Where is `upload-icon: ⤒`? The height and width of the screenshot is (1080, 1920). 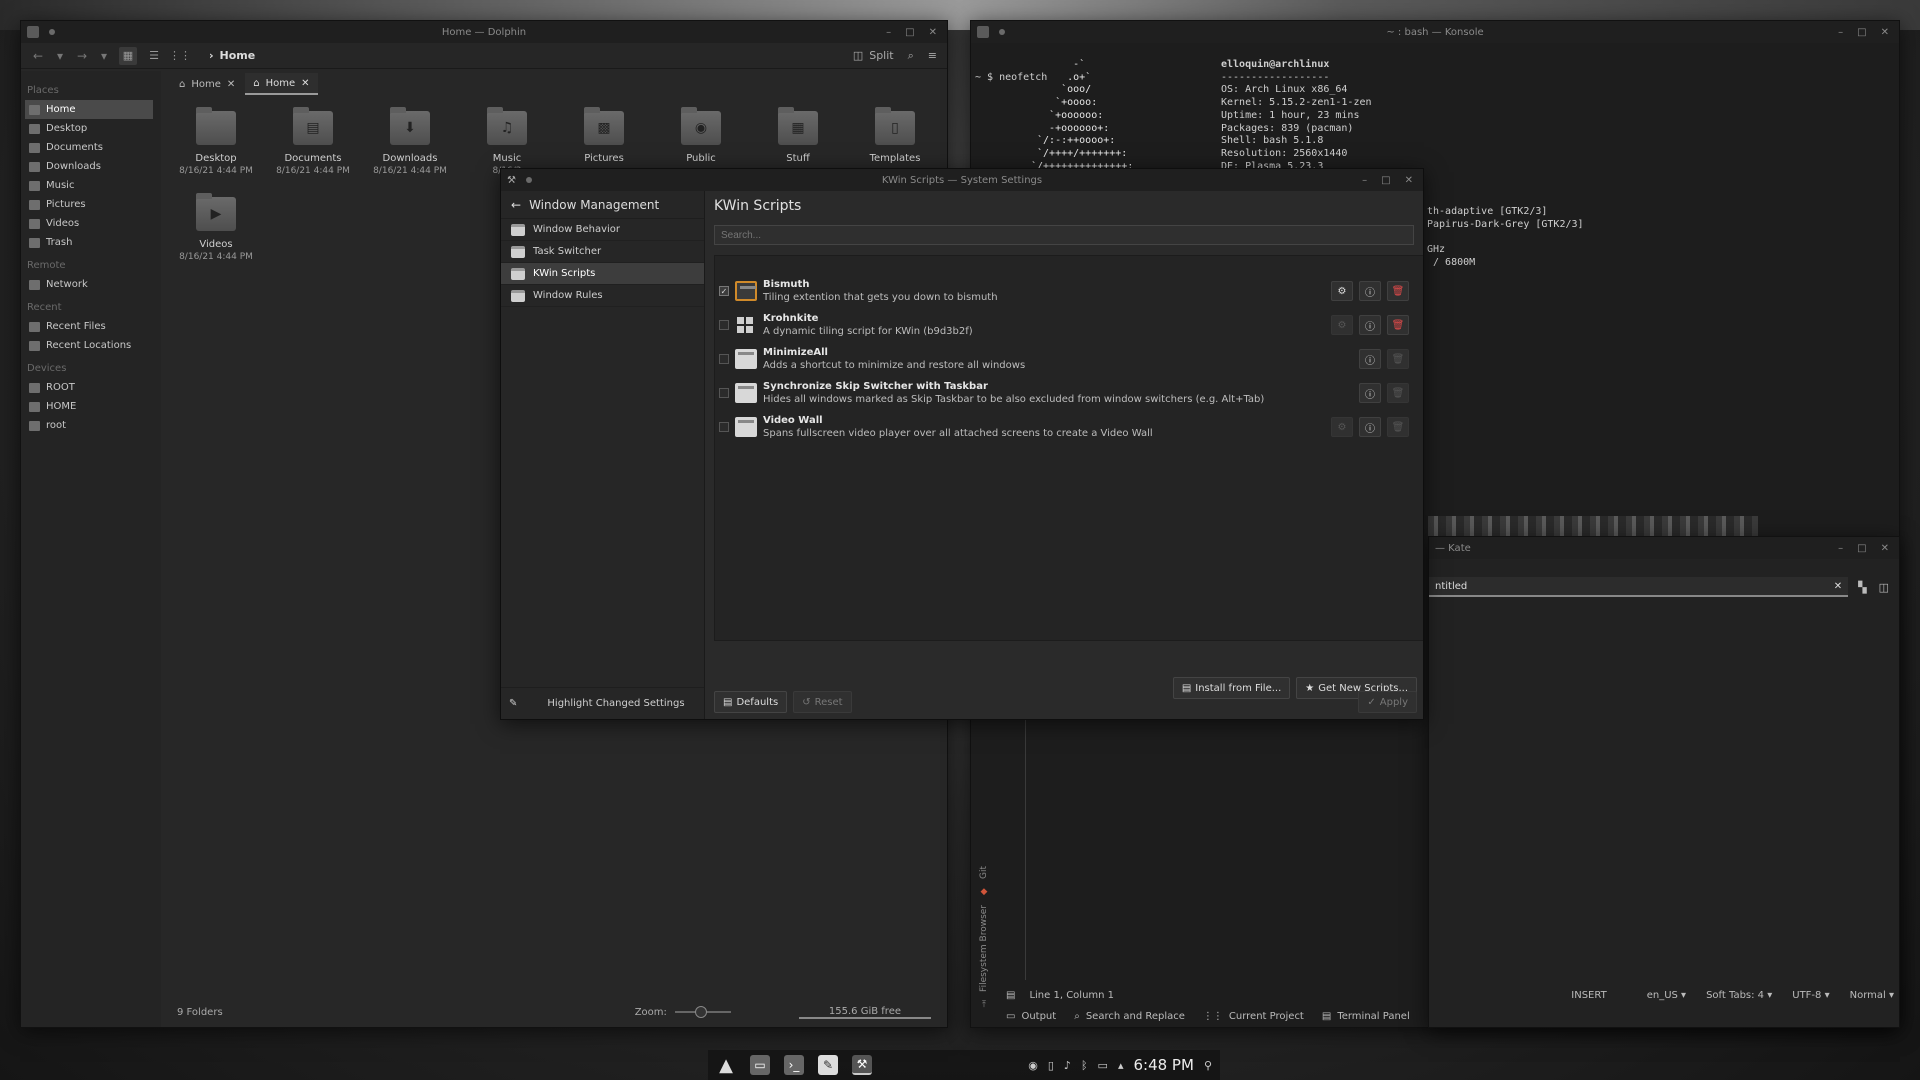 upload-icon: ⤒ is located at coordinates (984, 1005).